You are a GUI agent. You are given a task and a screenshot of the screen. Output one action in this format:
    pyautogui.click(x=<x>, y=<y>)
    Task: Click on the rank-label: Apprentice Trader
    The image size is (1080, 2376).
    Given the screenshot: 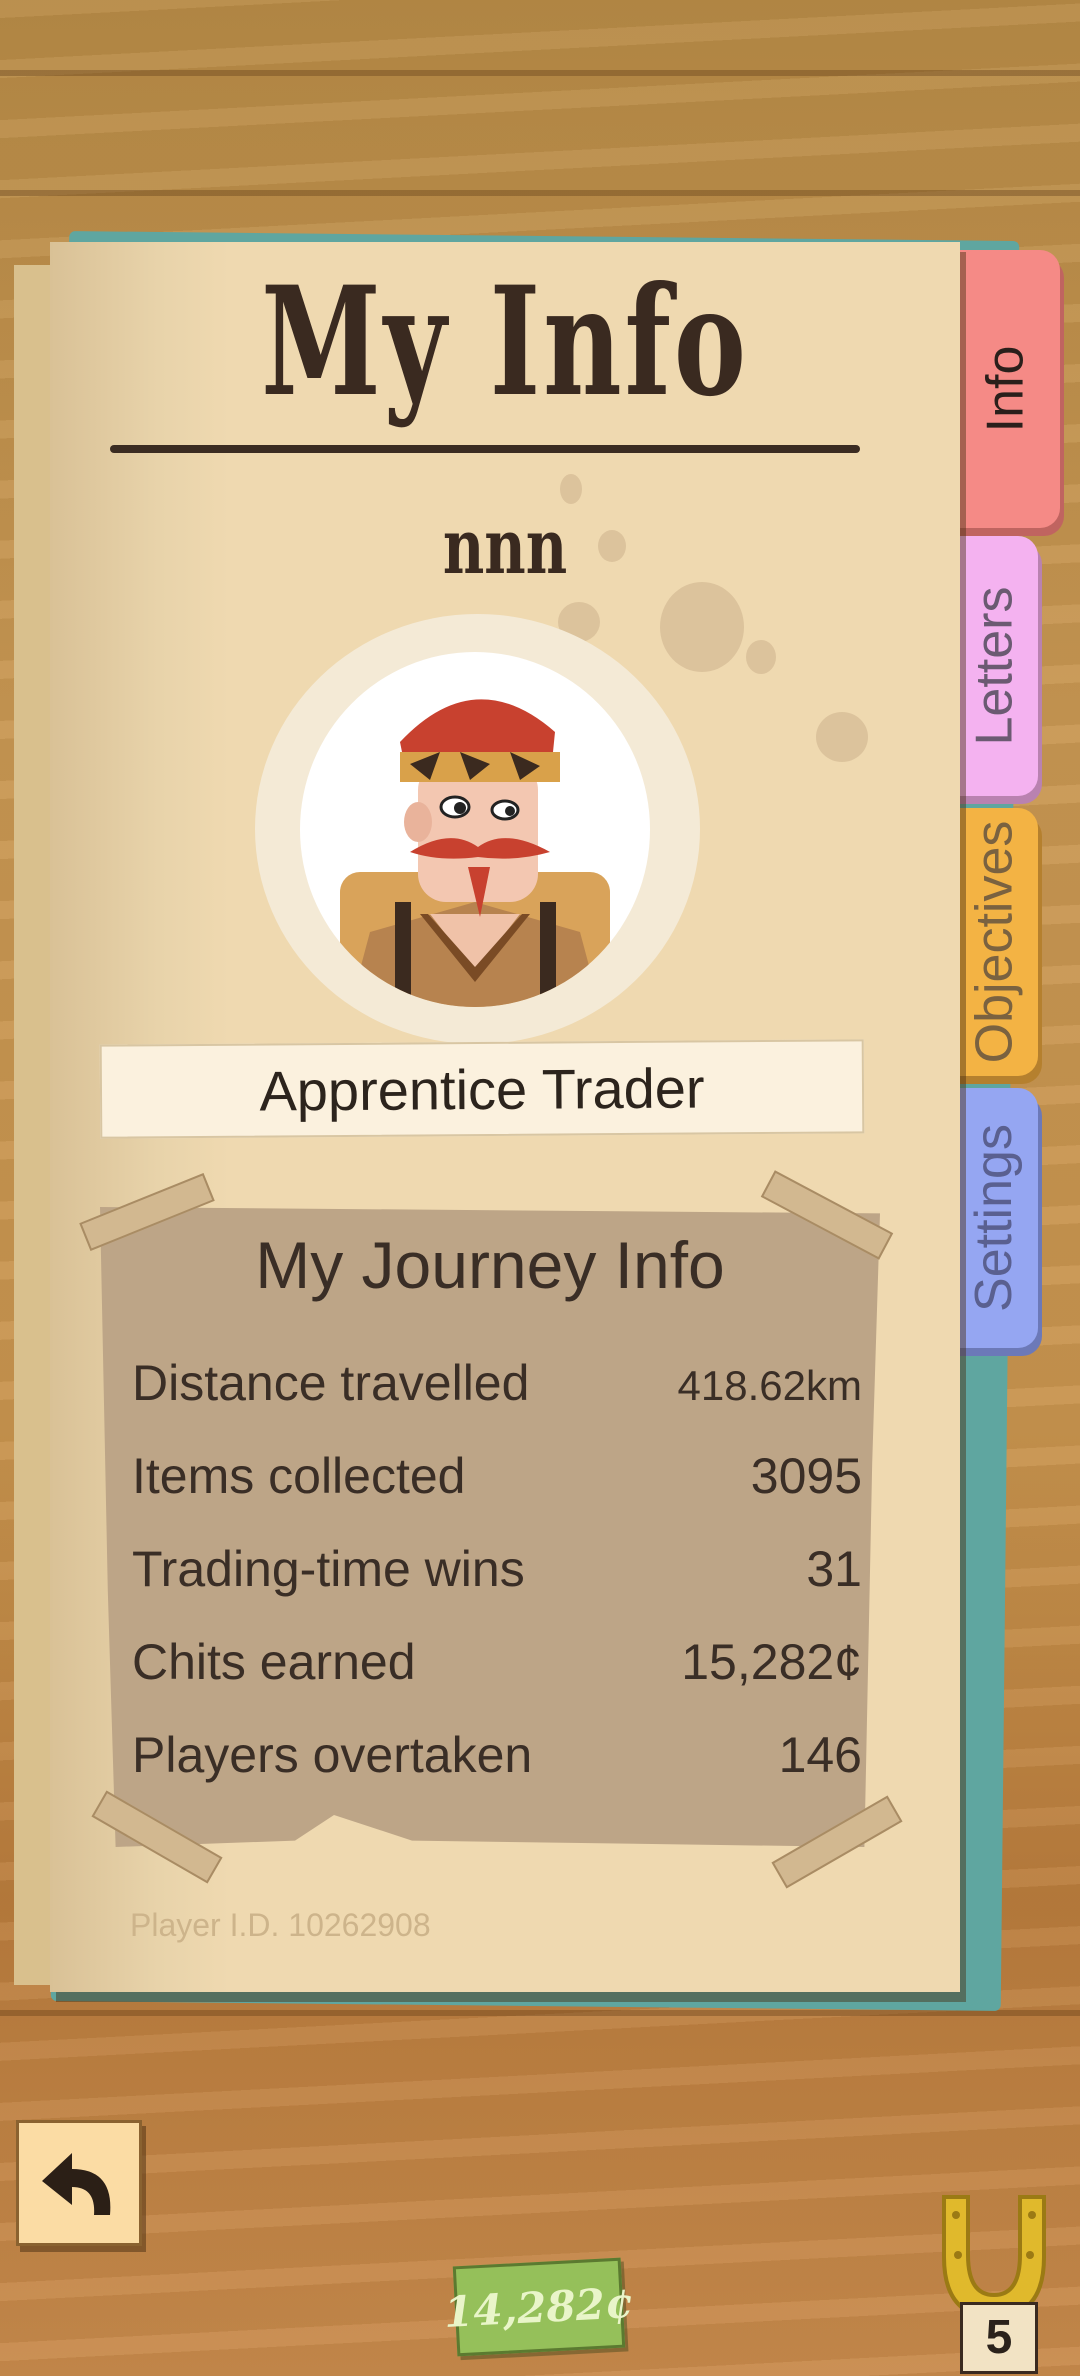 What is the action you would take?
    pyautogui.click(x=482, y=1089)
    